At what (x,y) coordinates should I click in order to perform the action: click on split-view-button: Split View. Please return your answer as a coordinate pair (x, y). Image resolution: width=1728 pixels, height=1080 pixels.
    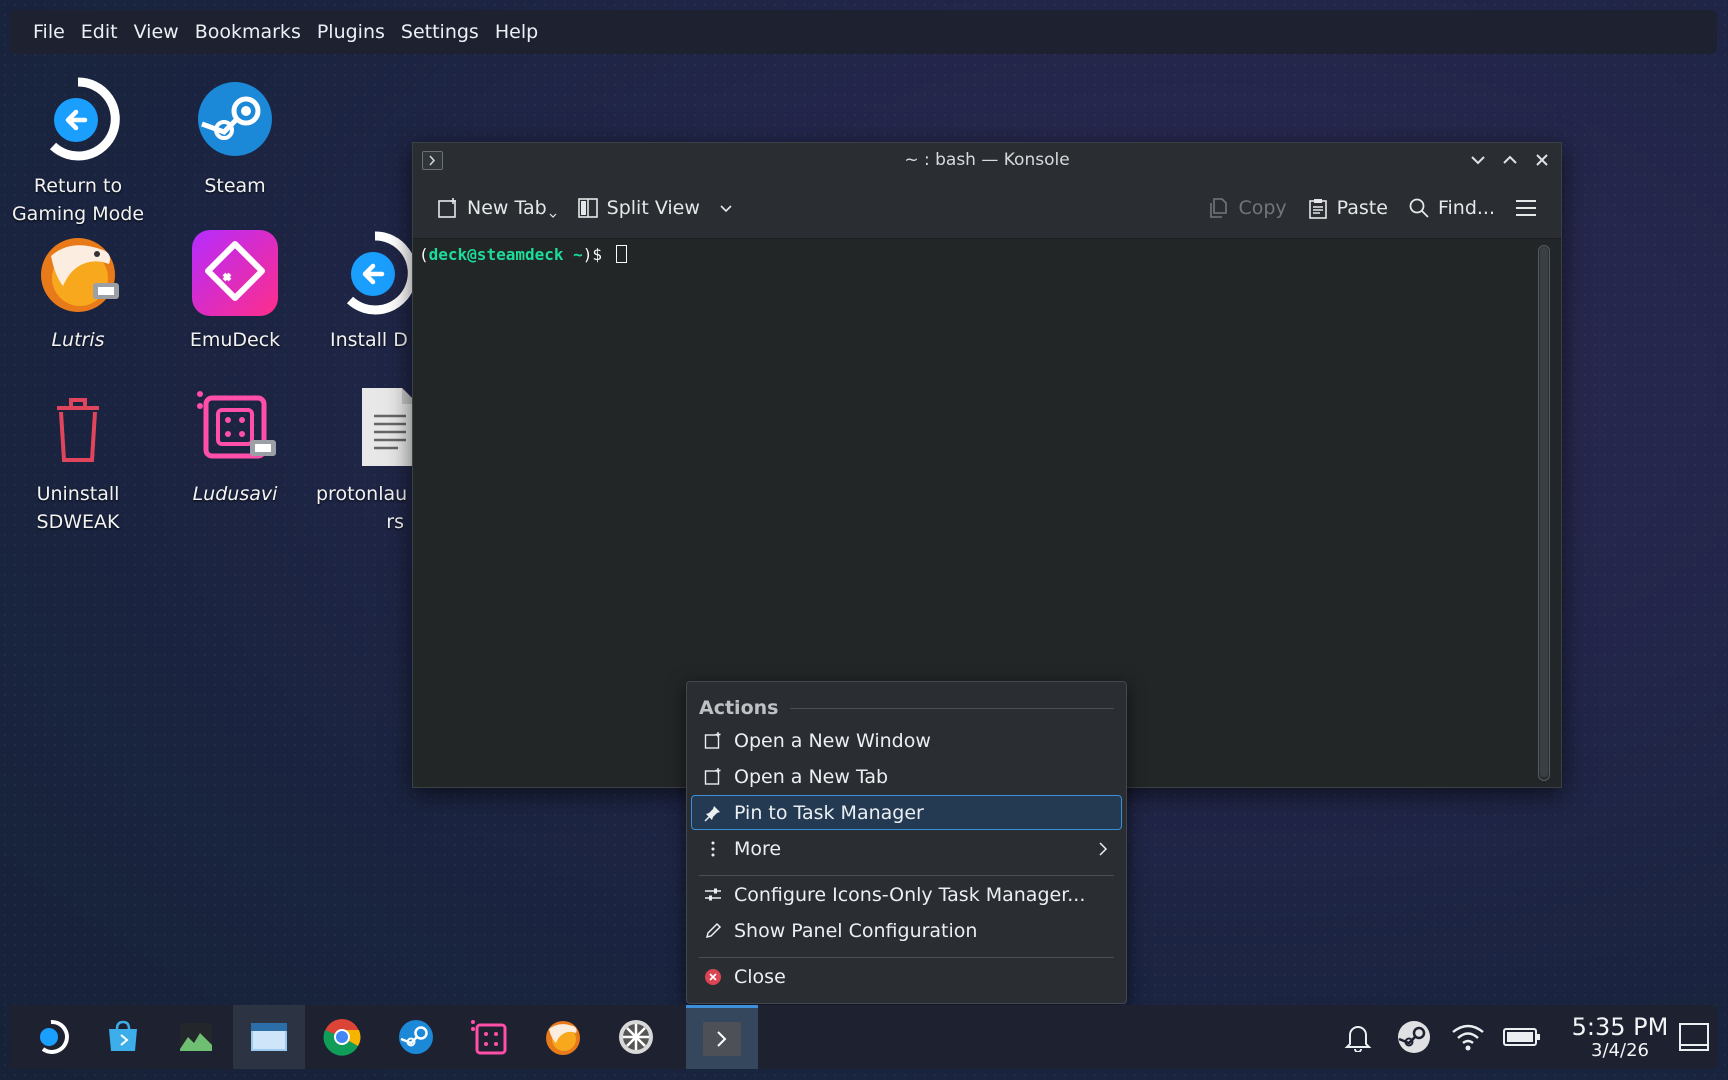
    Looking at the image, I should click on (656, 208).